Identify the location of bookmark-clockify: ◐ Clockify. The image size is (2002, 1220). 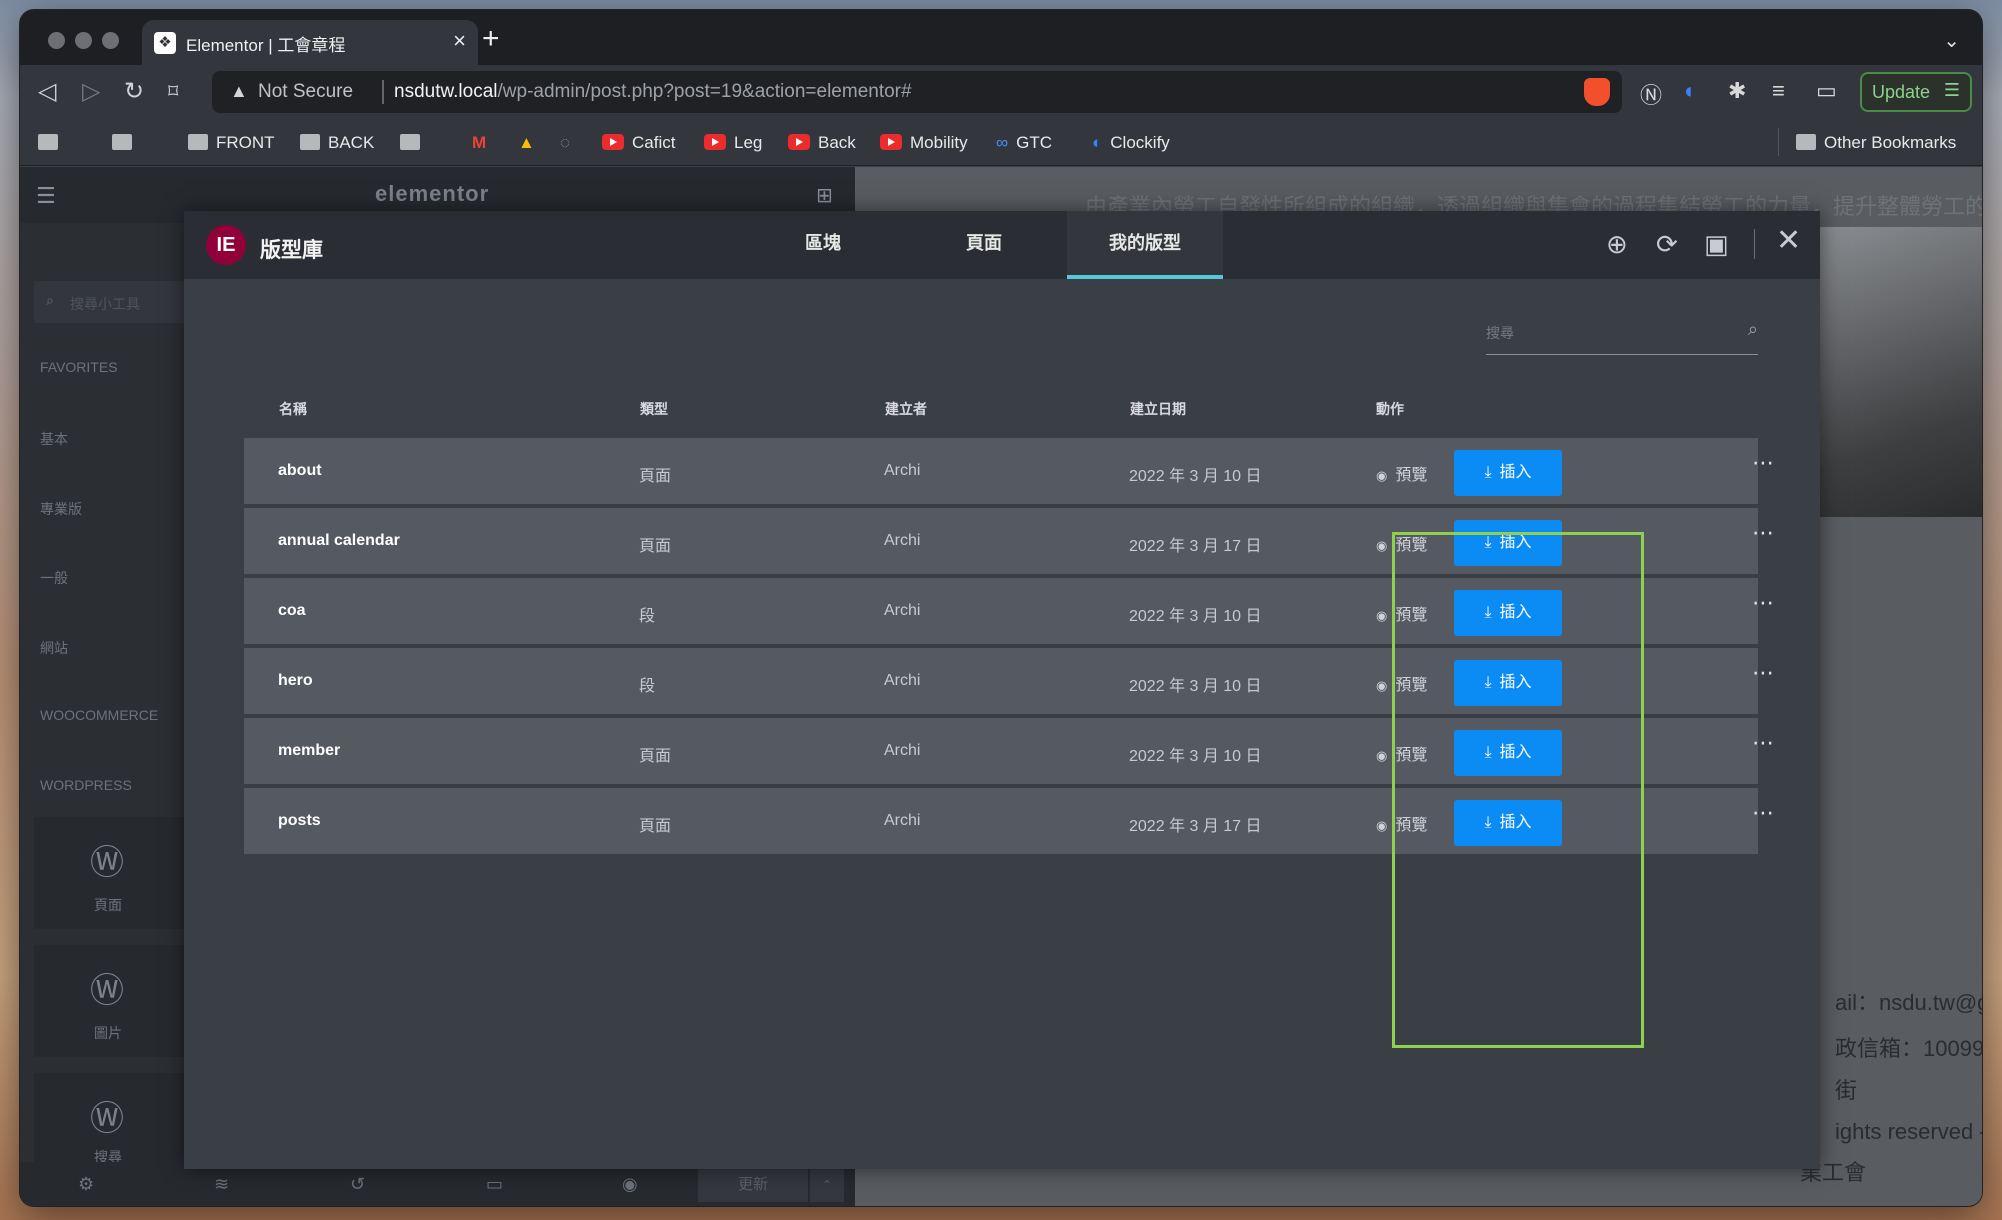
(1131, 143).